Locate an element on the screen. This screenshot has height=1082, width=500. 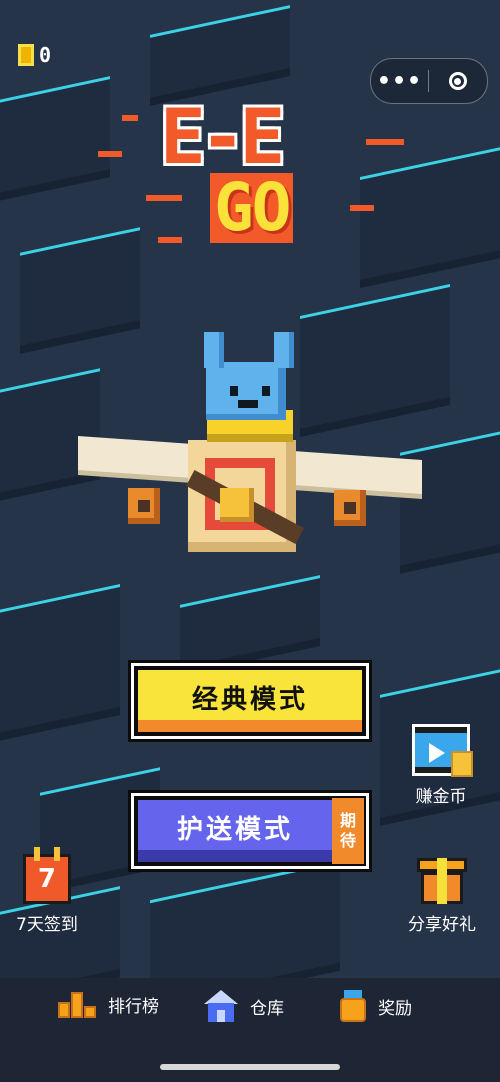
earn-coins-button: 赚金币 is located at coordinates (442, 765).